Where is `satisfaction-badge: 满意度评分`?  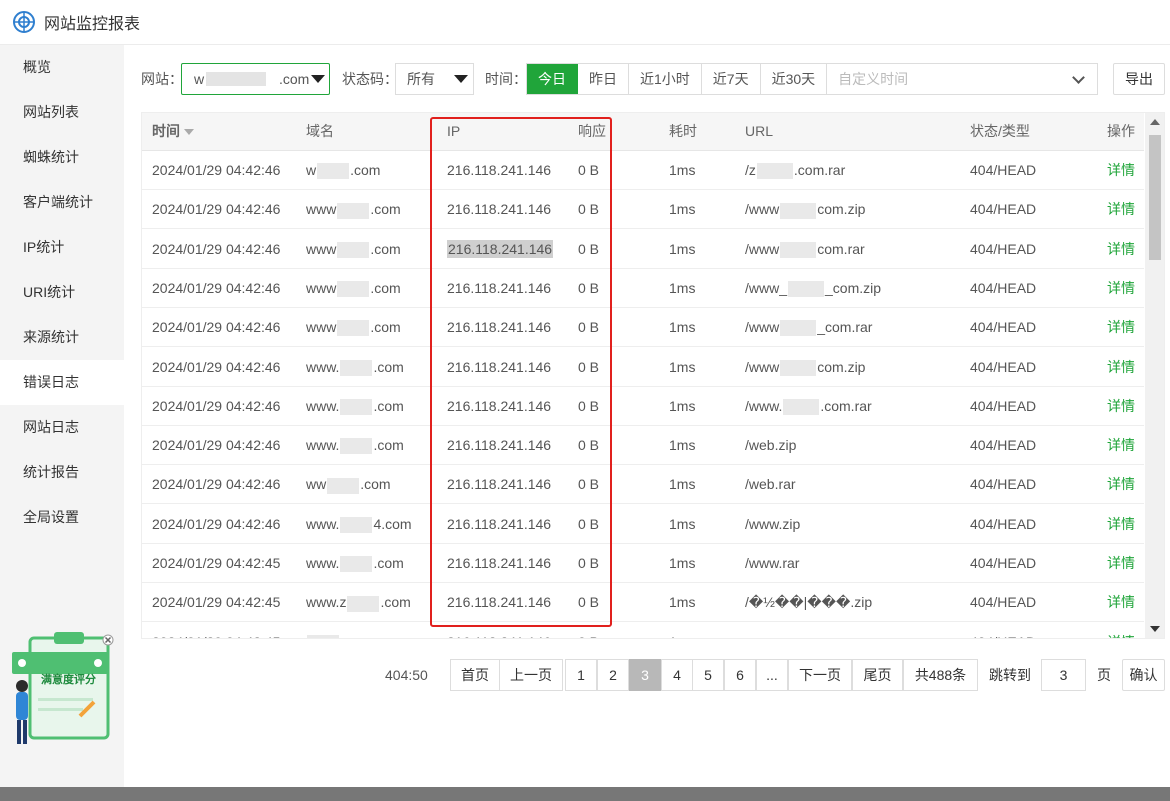
satisfaction-badge: 满意度评分 is located at coordinates (62, 690).